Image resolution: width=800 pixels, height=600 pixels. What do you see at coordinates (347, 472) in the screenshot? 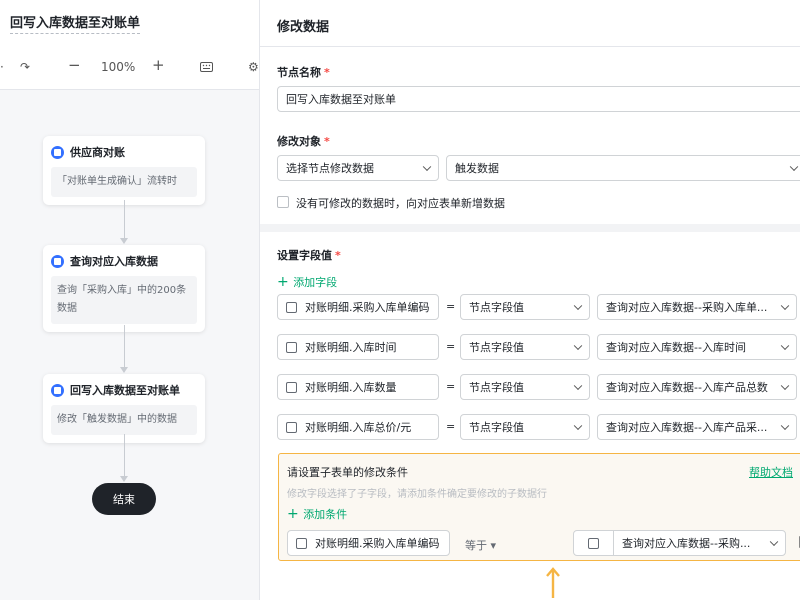
I see `condition-title: 请设置子表单的修改条件` at bounding box center [347, 472].